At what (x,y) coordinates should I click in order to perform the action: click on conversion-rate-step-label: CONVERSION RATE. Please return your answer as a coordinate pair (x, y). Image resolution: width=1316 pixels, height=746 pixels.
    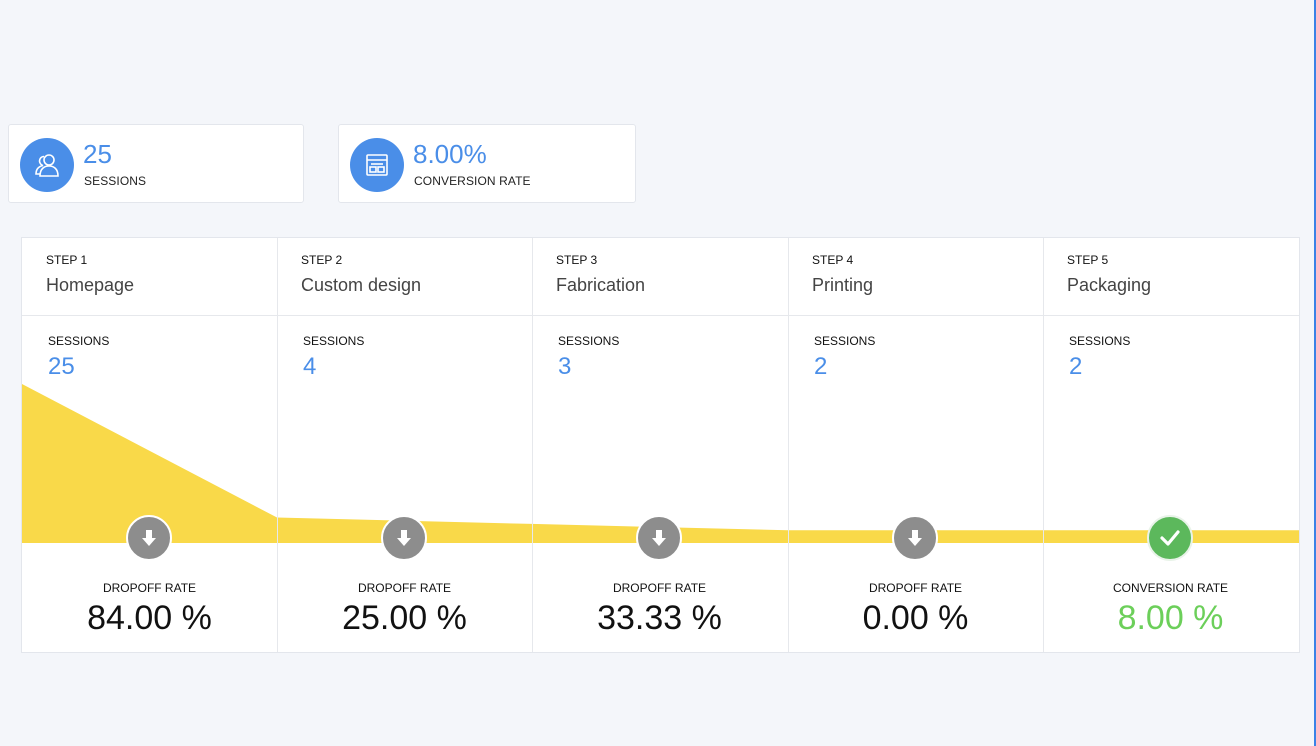
    Looking at the image, I should click on (1170, 588).